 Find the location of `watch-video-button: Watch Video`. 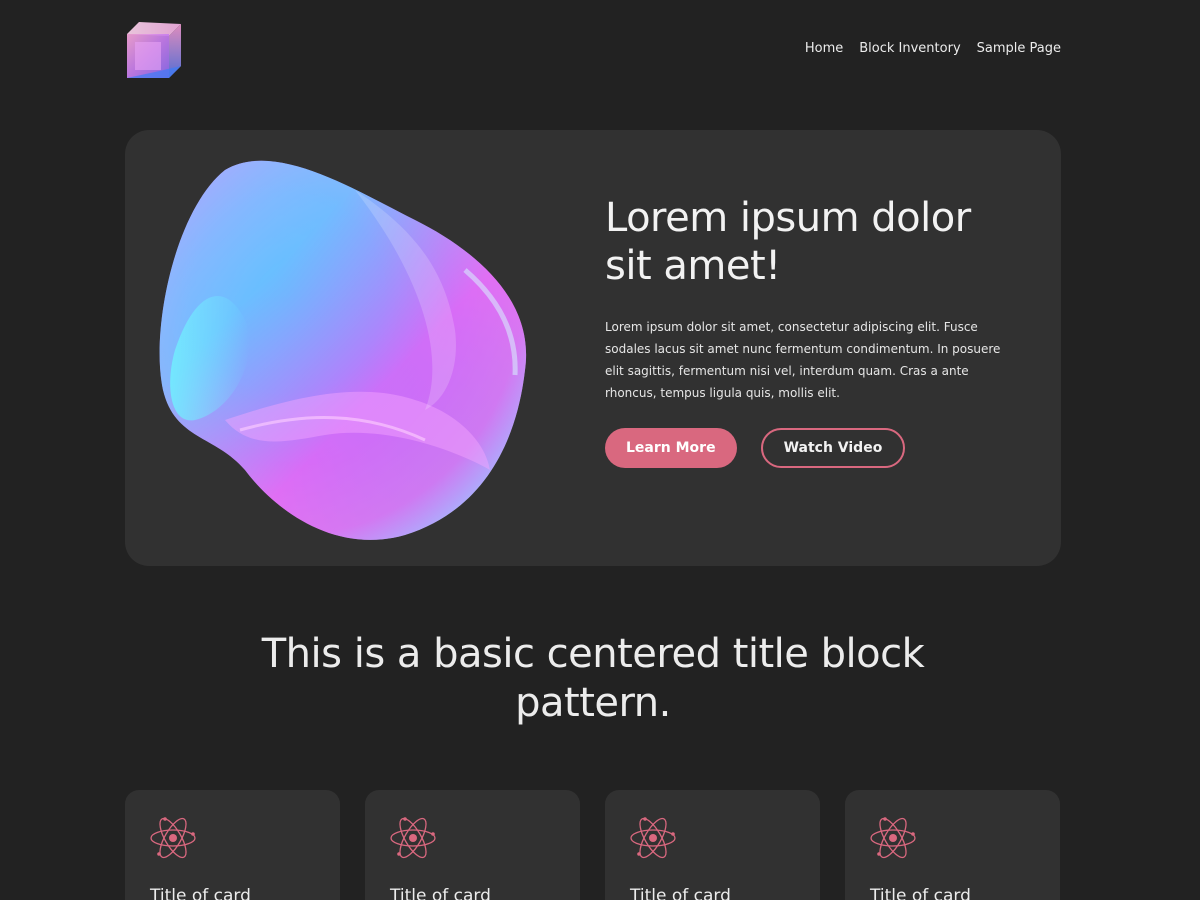

watch-video-button: Watch Video is located at coordinates (833, 448).